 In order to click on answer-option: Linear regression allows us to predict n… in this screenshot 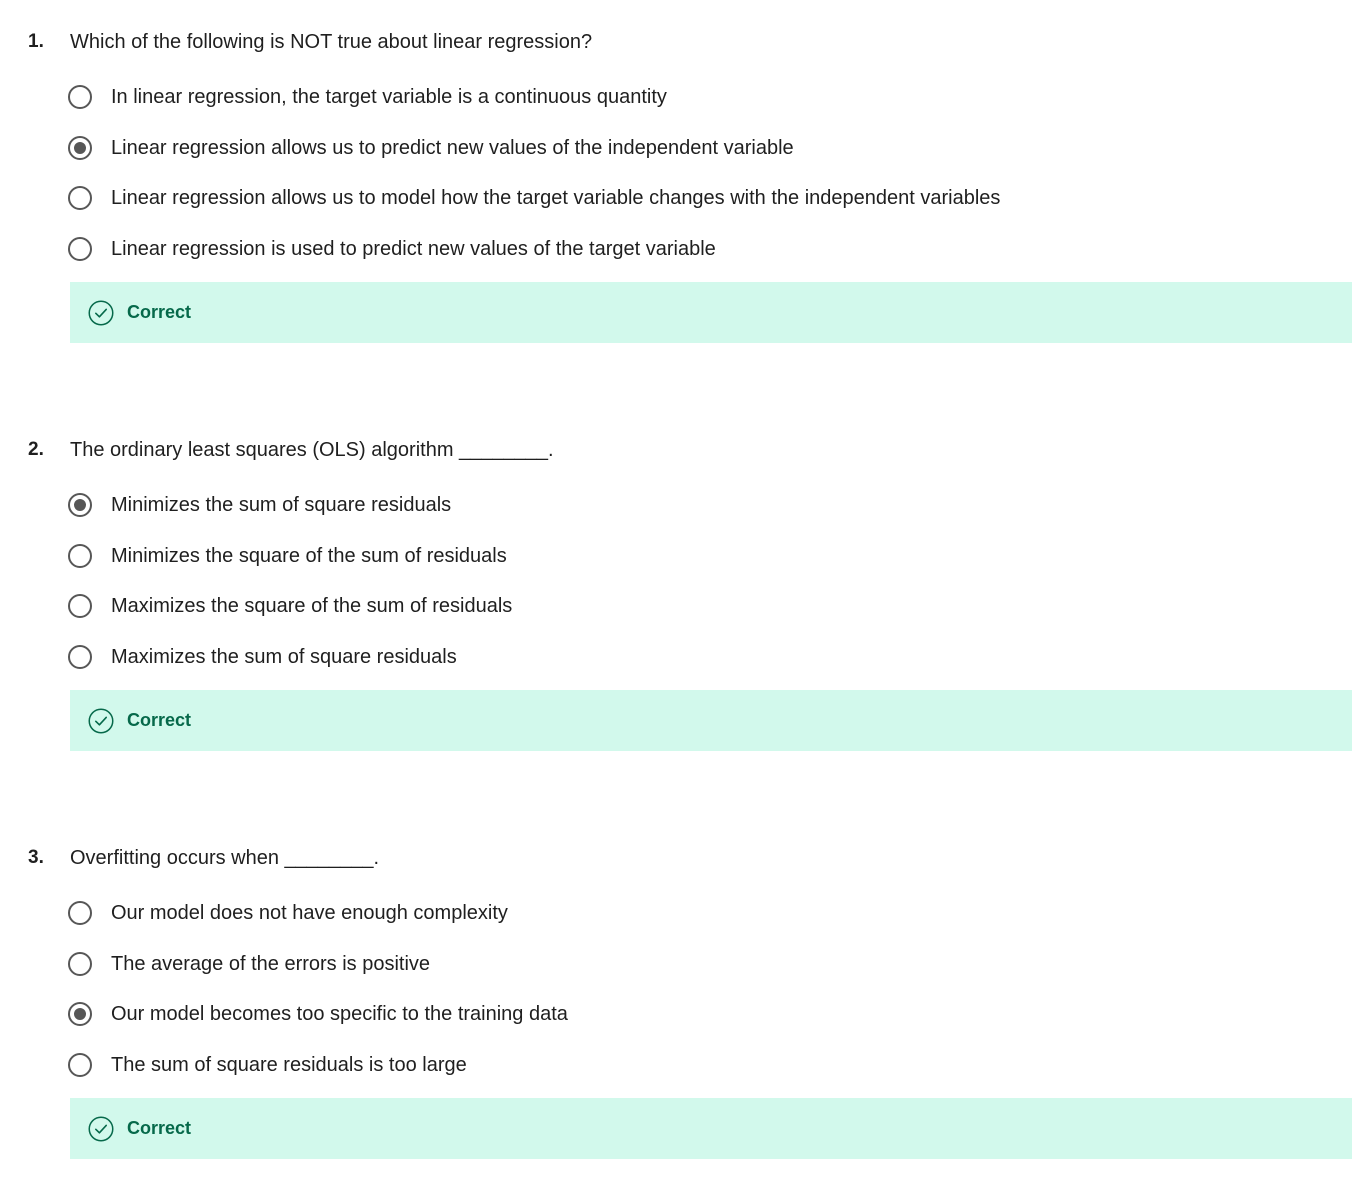, I will do `click(710, 161)`.